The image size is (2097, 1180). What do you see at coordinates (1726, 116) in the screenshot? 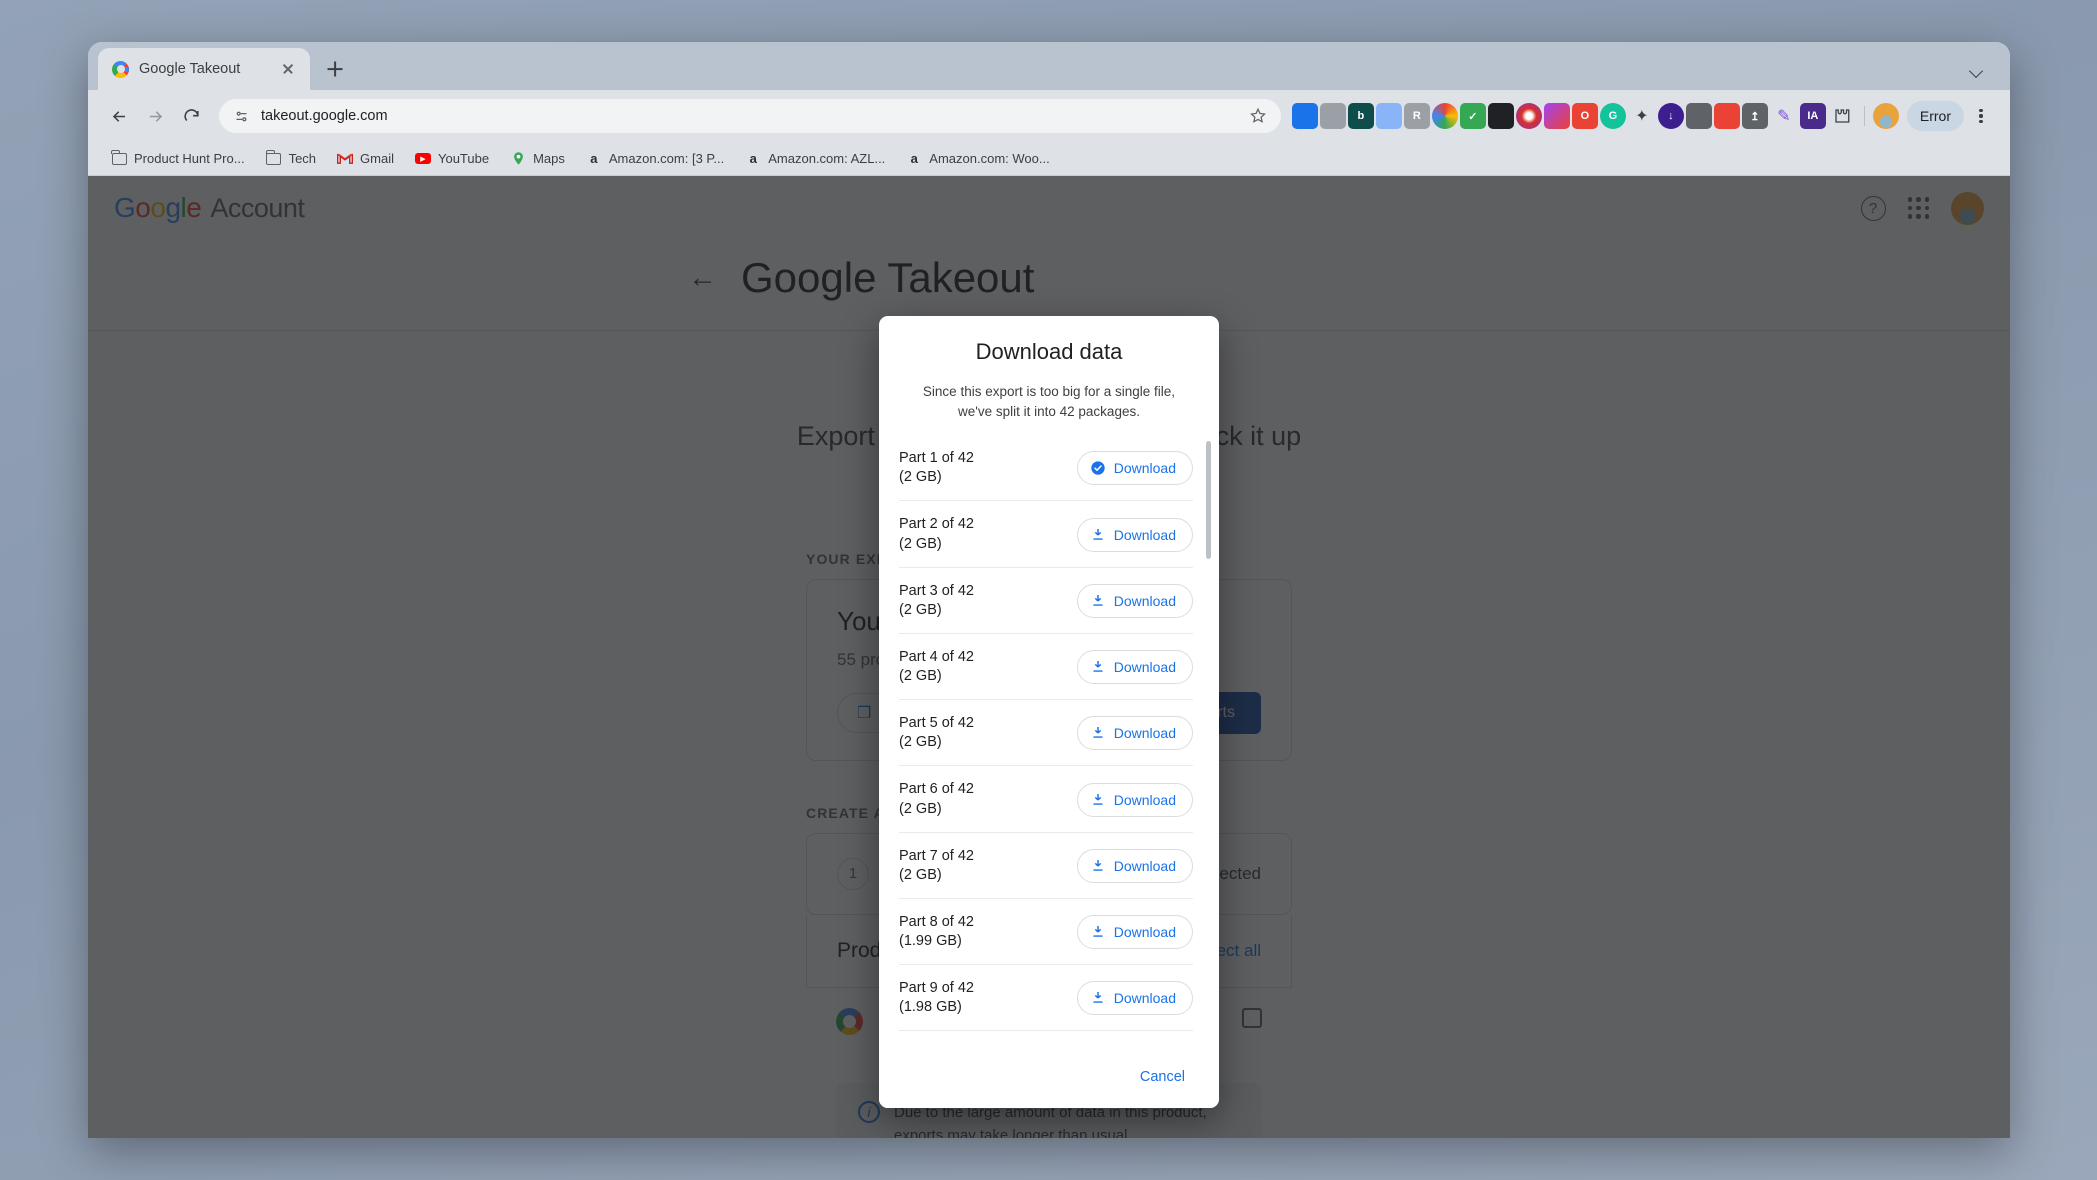
I see `image-extension-icon` at bounding box center [1726, 116].